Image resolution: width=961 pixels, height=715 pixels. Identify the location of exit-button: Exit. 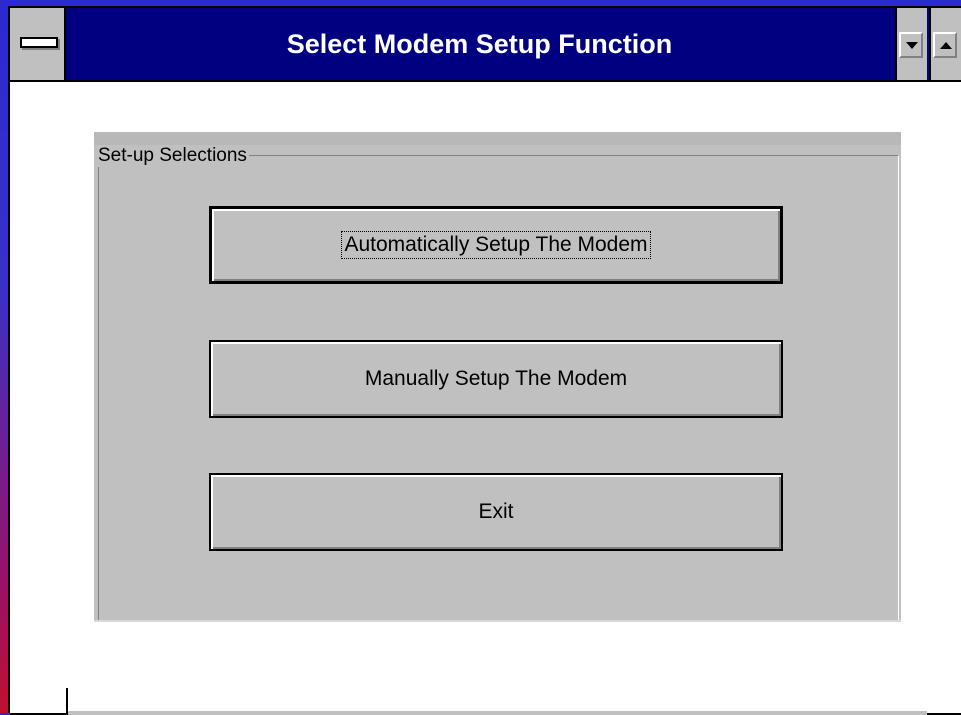
(496, 512).